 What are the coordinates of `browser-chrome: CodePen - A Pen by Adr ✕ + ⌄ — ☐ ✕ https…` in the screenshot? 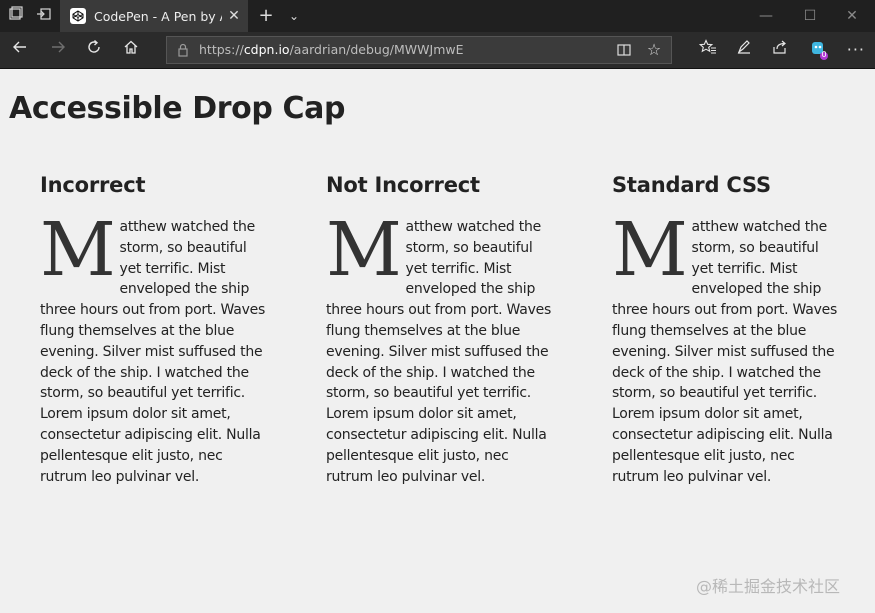 It's located at (437, 34).